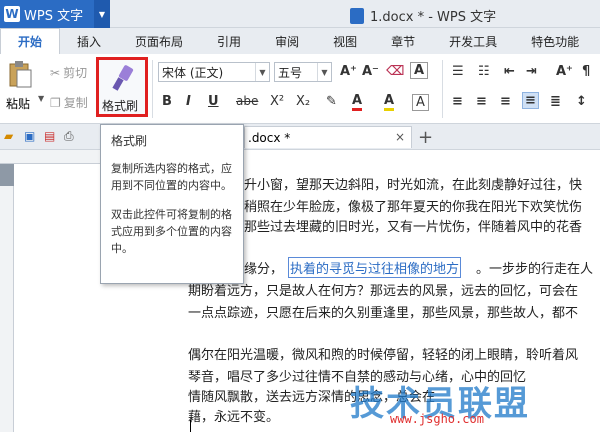 Image resolution: width=600 pixels, height=432 pixels. I want to click on font-name-value: 宋体 (正文), so click(193, 72).